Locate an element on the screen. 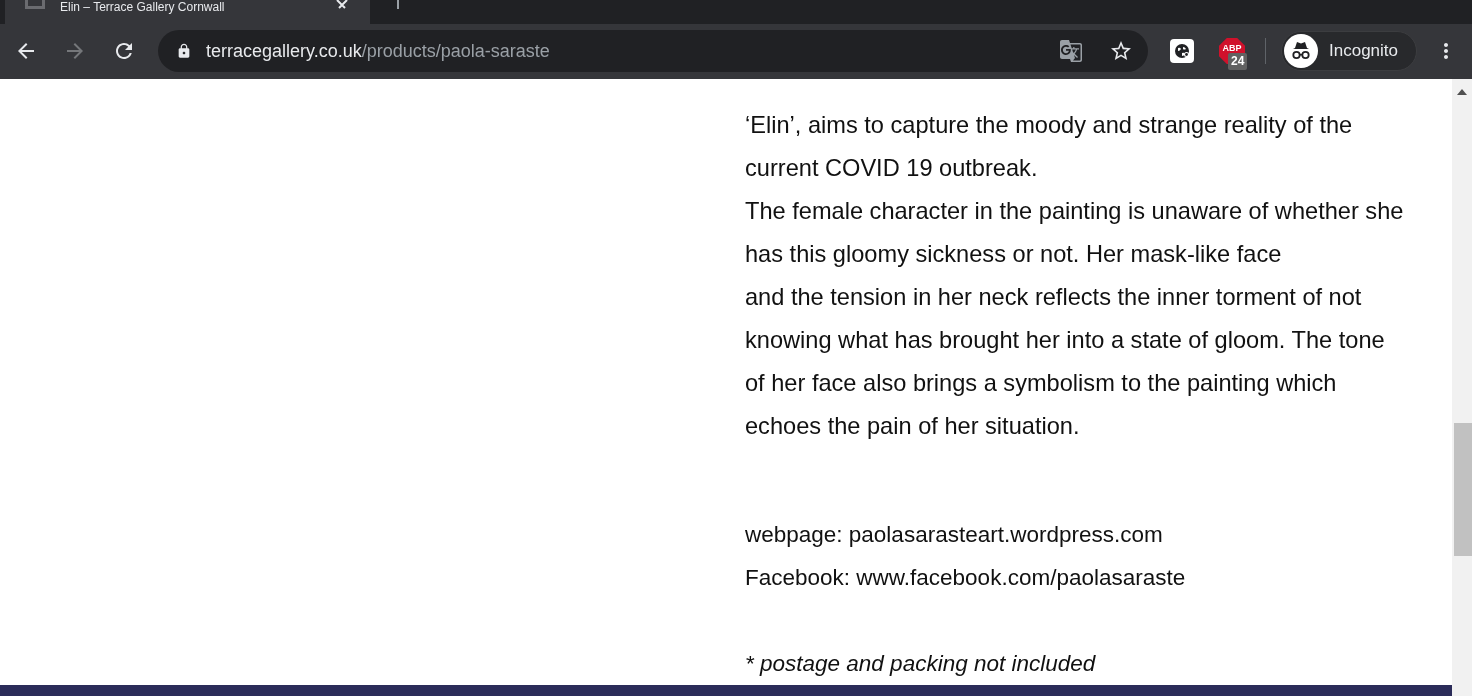  shipping-note: * postage and packing not included is located at coordinates (921, 664).